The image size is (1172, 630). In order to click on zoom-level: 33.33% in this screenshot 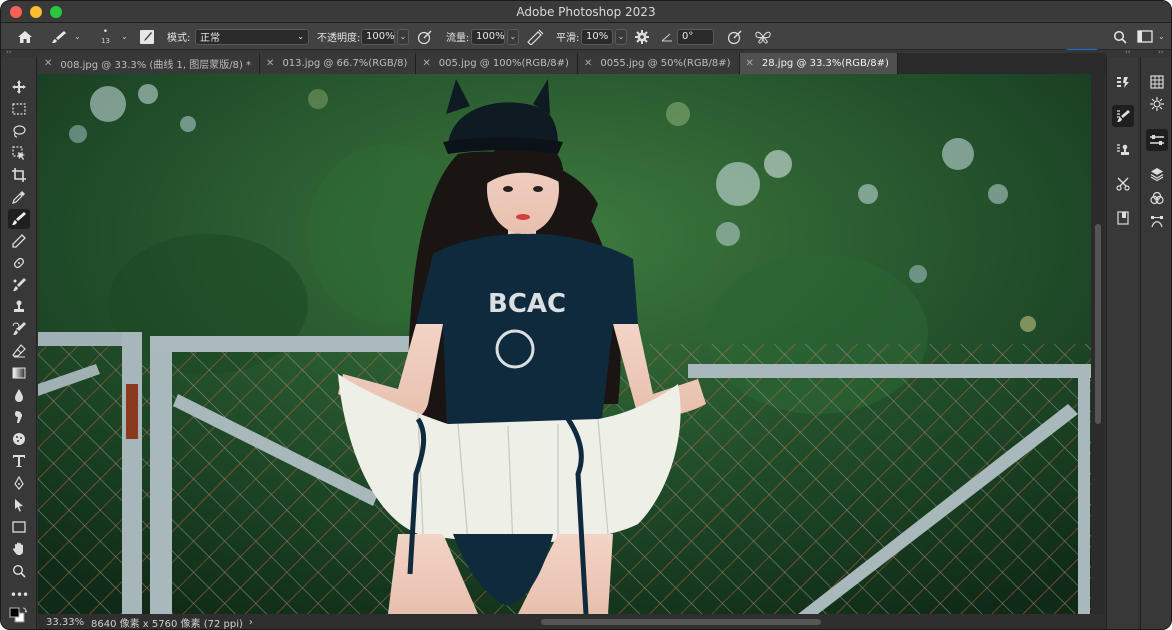, I will do `click(68, 622)`.